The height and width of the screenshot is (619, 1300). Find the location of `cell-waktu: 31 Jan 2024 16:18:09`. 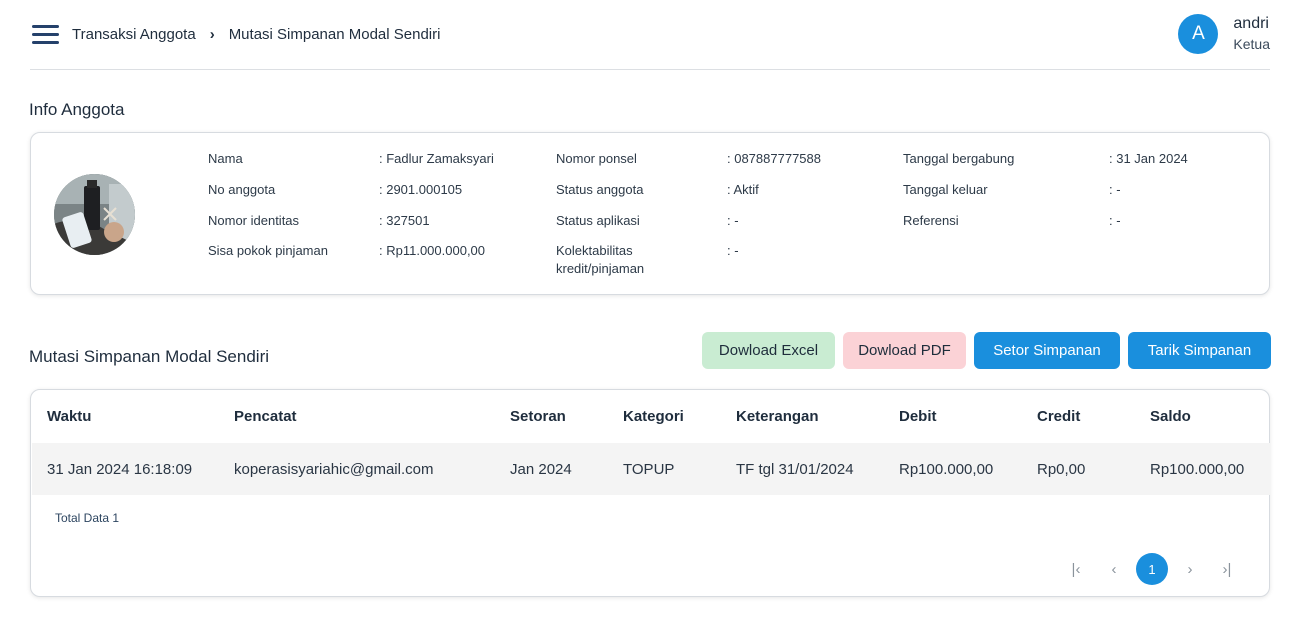

cell-waktu: 31 Jan 2024 16:18:09 is located at coordinates (120, 469).